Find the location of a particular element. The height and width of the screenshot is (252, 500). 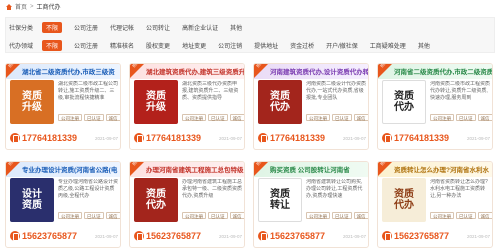

card-header: 热门 河南省二级资质代办,市政二级资质代 is located at coordinates (435, 71).